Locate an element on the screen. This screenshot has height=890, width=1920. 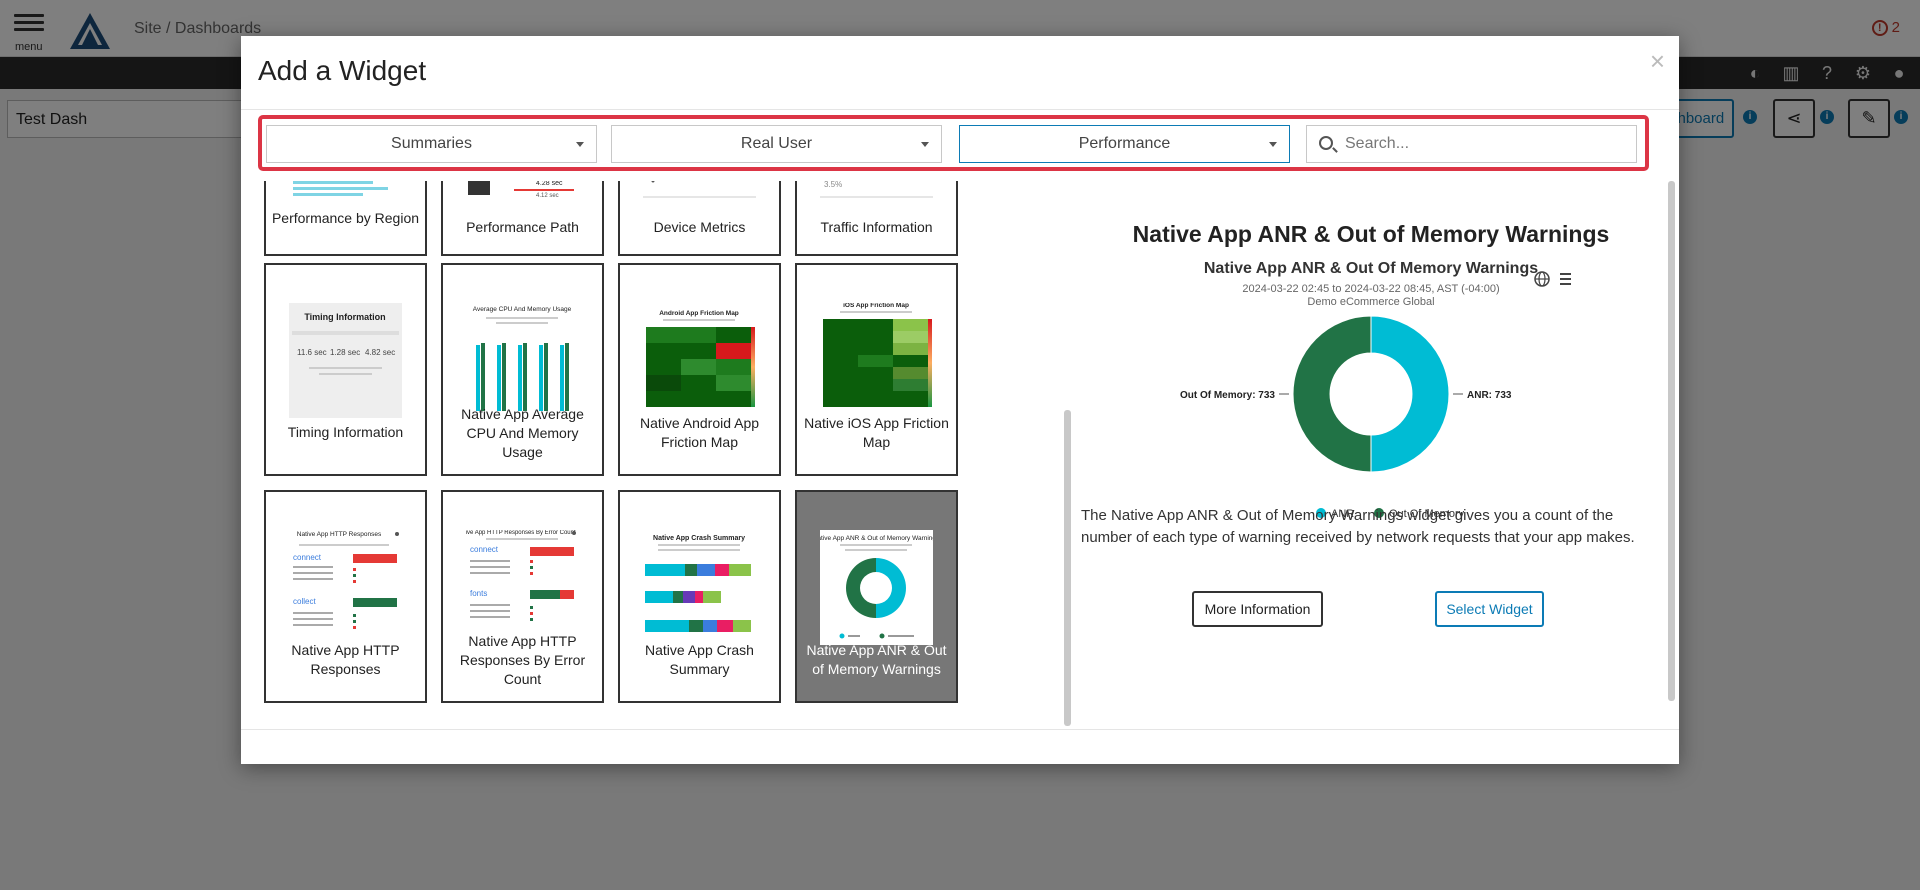
filter-bar: Summaries Real User Performance is located at coordinates (953, 143).